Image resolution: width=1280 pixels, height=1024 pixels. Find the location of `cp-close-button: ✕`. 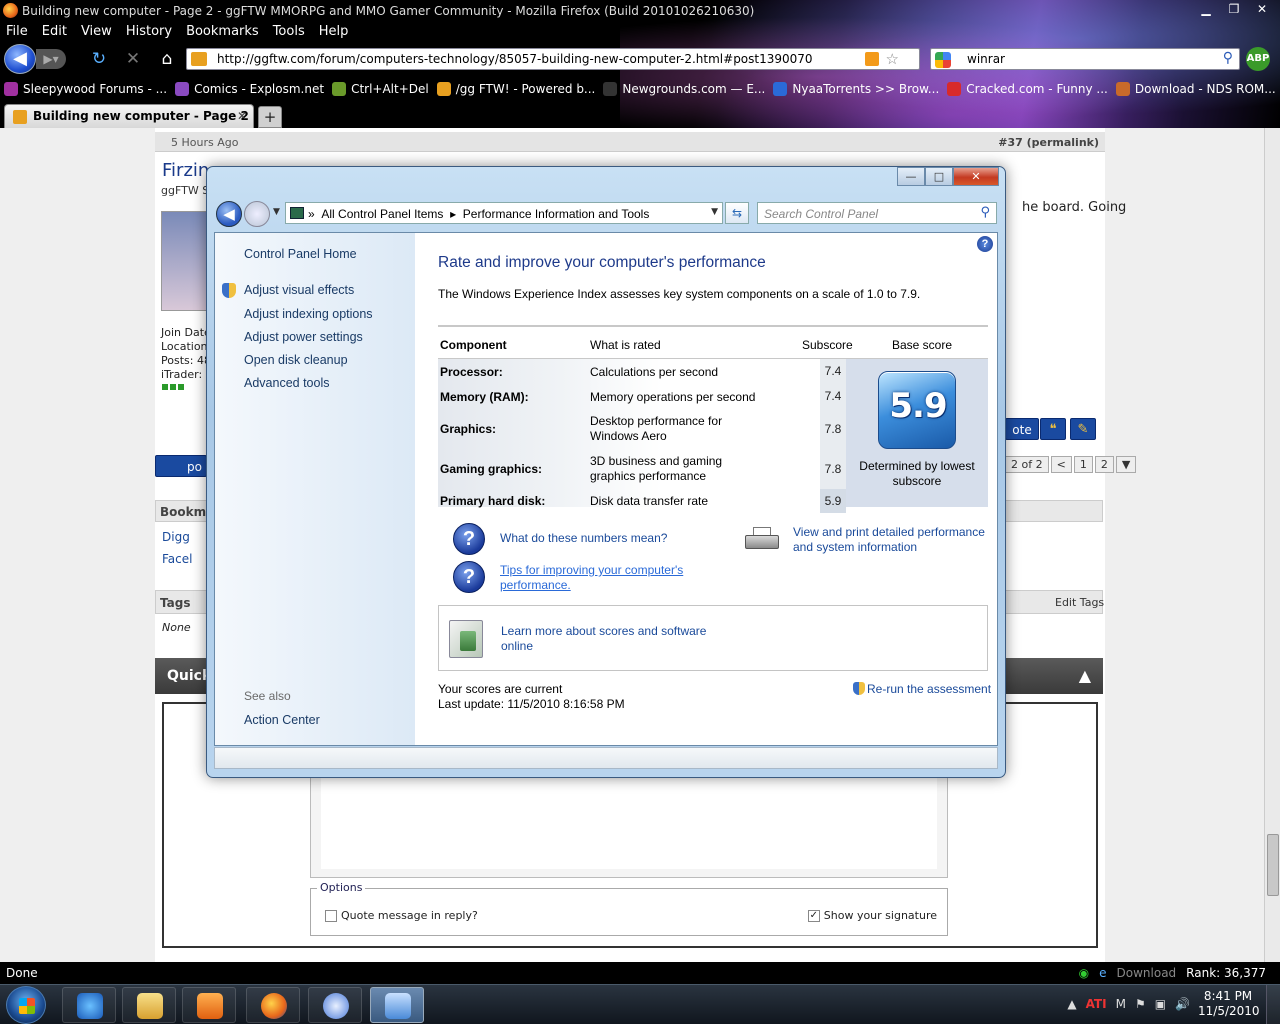

cp-close-button: ✕ is located at coordinates (976, 176).